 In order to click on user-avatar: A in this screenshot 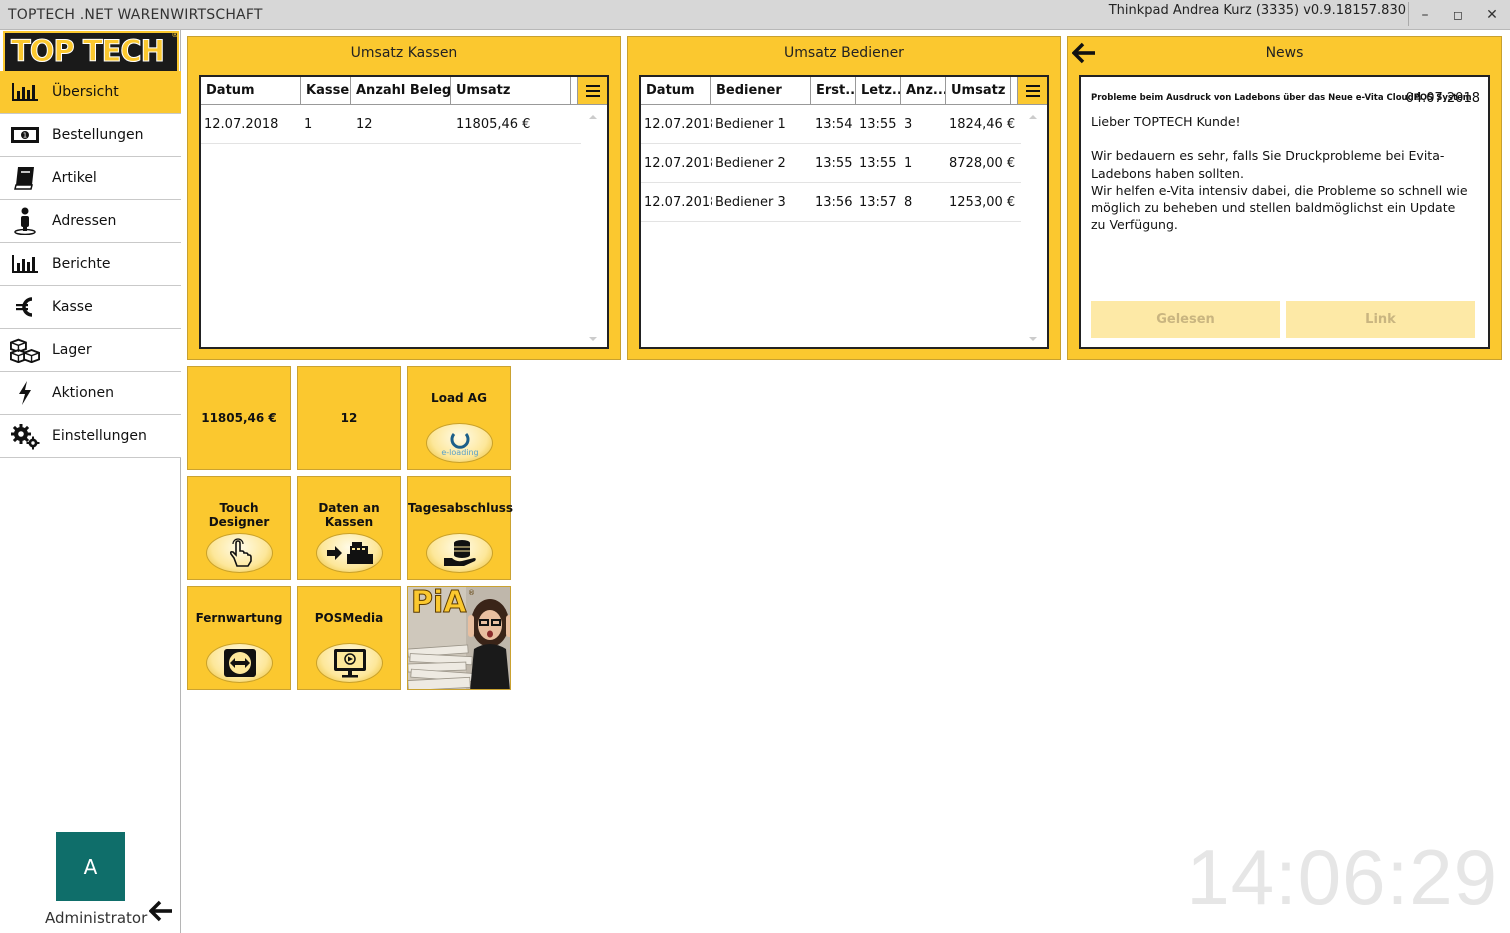, I will do `click(90, 866)`.